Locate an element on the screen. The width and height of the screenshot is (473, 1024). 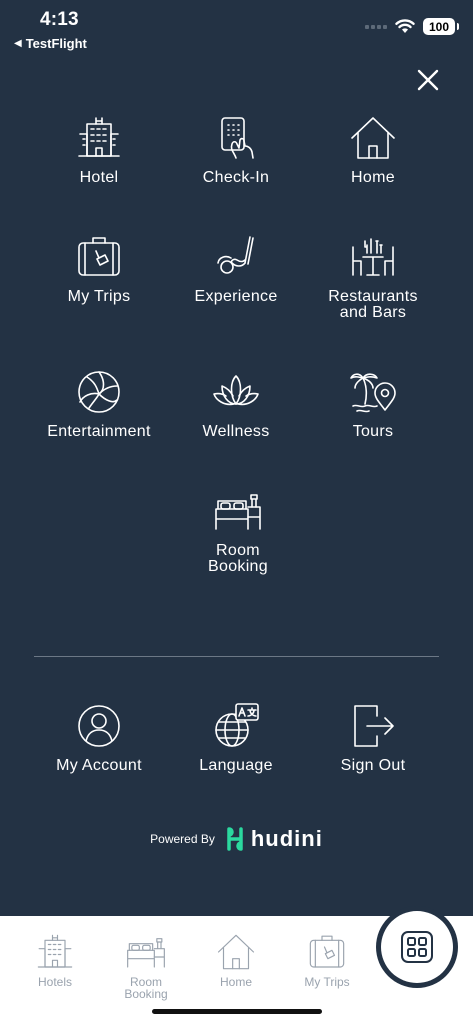
palm-pin-icon is located at coordinates (373, 393).